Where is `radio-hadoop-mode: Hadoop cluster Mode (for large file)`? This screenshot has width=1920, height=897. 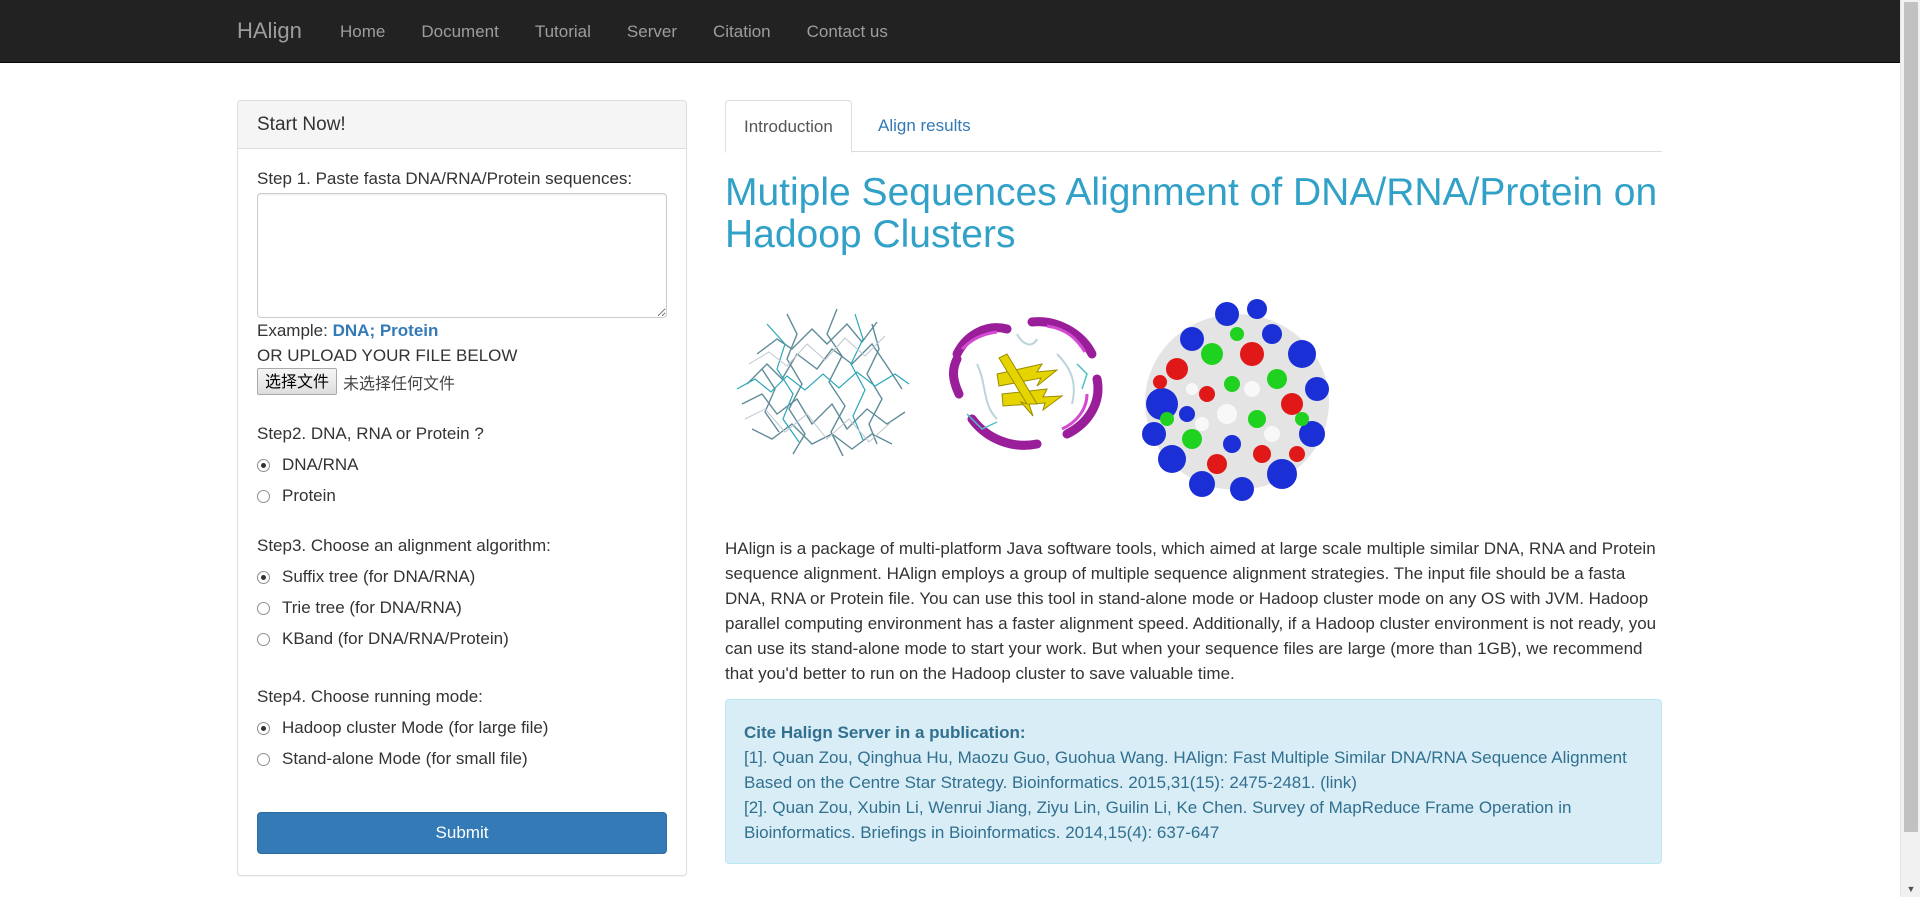
radio-hadoop-mode: Hadoop cluster Mode (for large file) is located at coordinates (402, 728).